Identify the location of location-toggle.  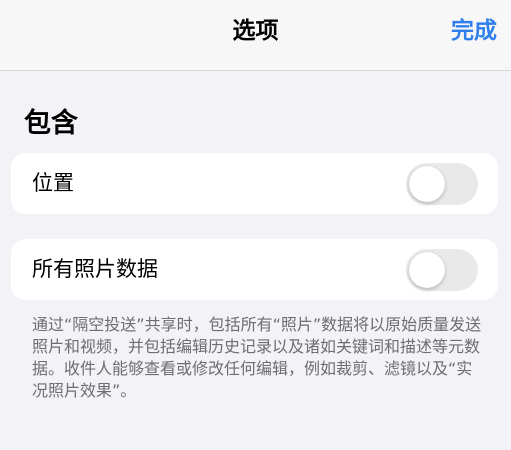
(442, 184).